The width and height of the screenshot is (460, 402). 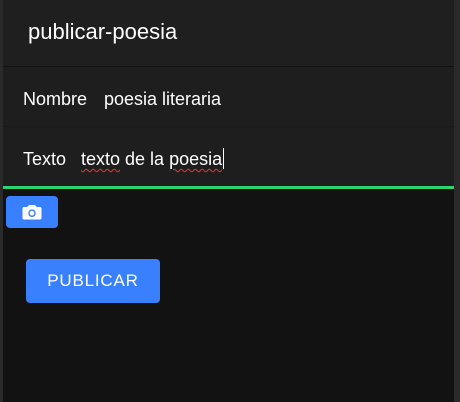 I want to click on texto-input-word-last: poesia, so click(x=196, y=159).